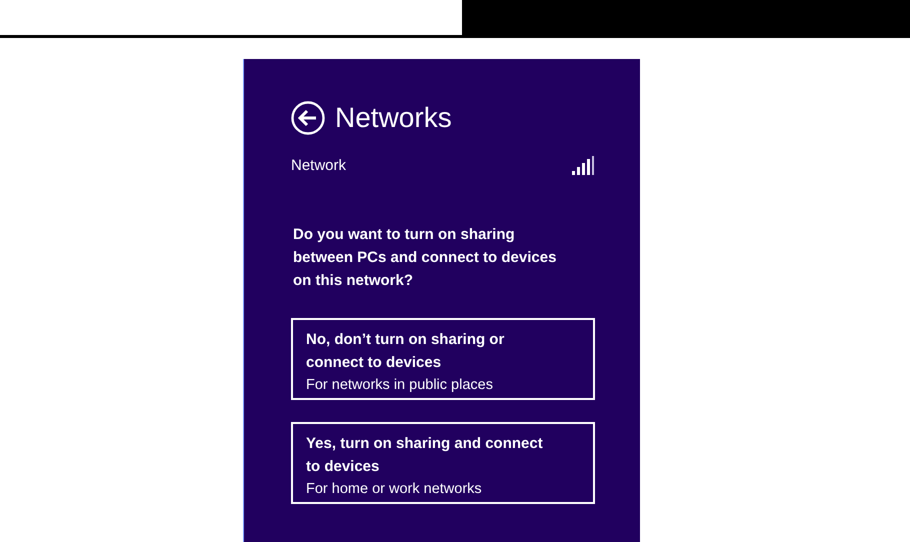  Describe the element at coordinates (308, 118) in the screenshot. I see `back-icon` at that location.